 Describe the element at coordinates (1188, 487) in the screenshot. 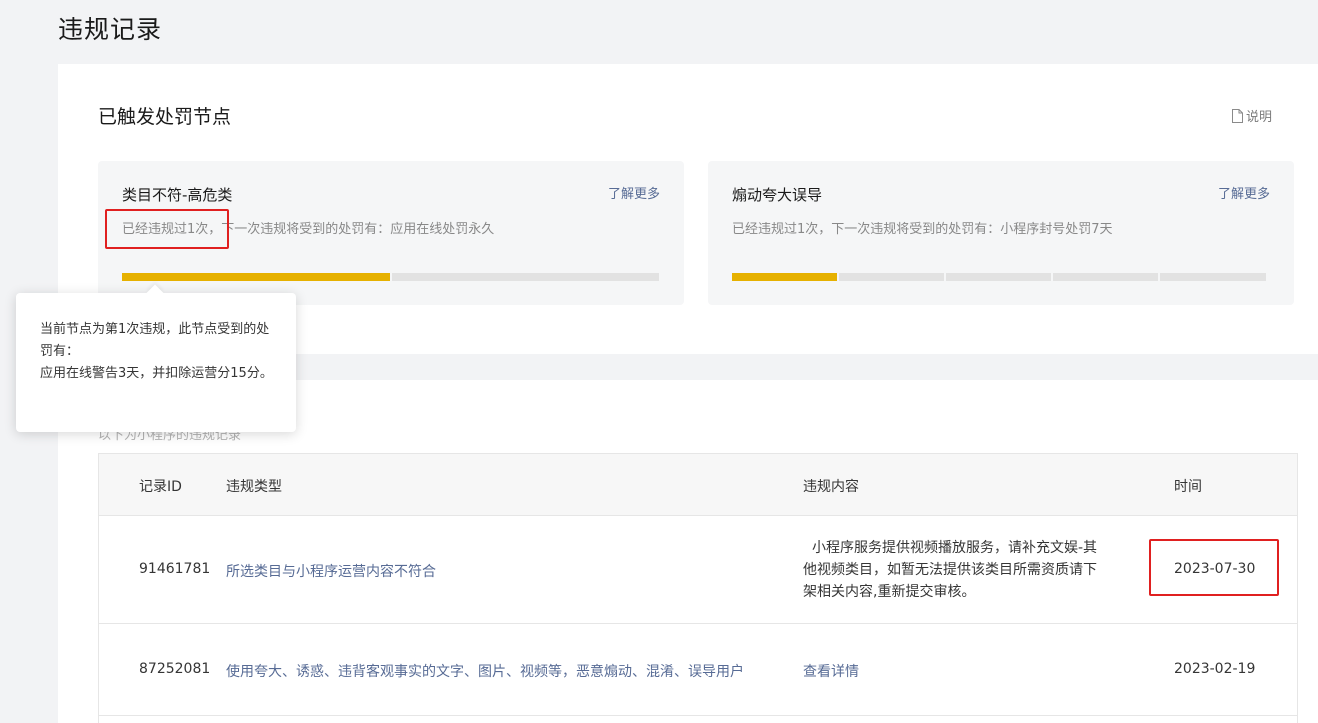

I see `column-header-time: 时间` at that location.